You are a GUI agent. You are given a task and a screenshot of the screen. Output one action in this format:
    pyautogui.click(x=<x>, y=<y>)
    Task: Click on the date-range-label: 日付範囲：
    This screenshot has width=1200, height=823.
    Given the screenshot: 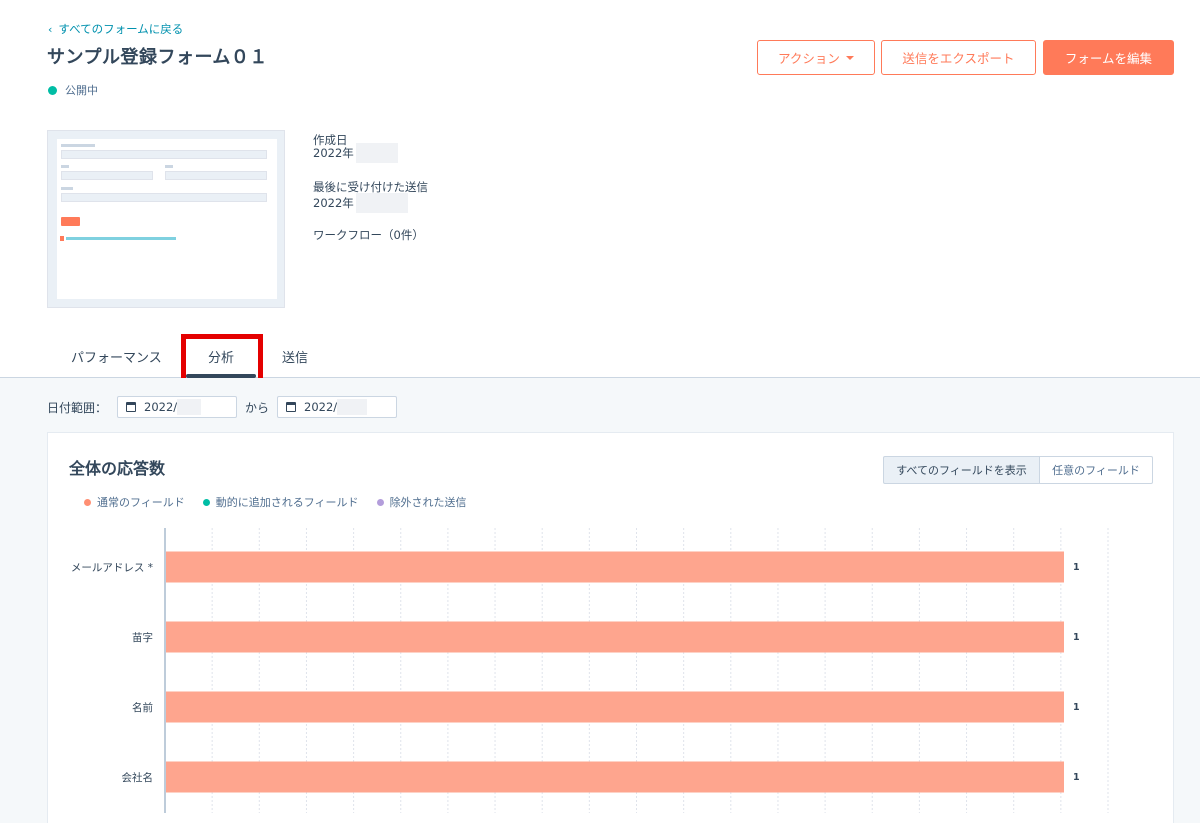 What is the action you would take?
    pyautogui.click(x=77, y=407)
    